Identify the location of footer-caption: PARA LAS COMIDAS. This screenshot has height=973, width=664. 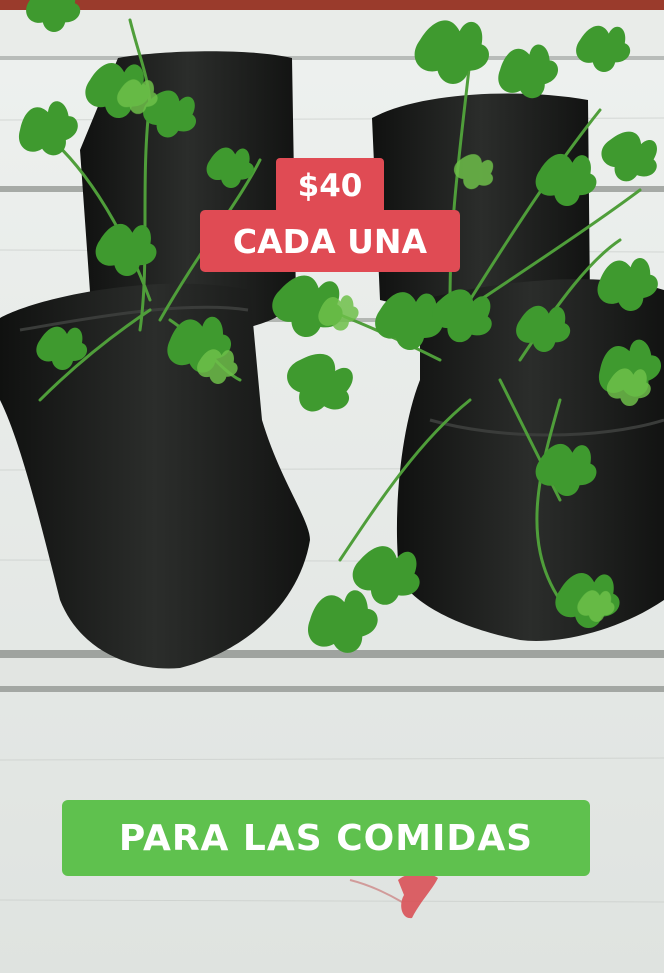
(326, 838).